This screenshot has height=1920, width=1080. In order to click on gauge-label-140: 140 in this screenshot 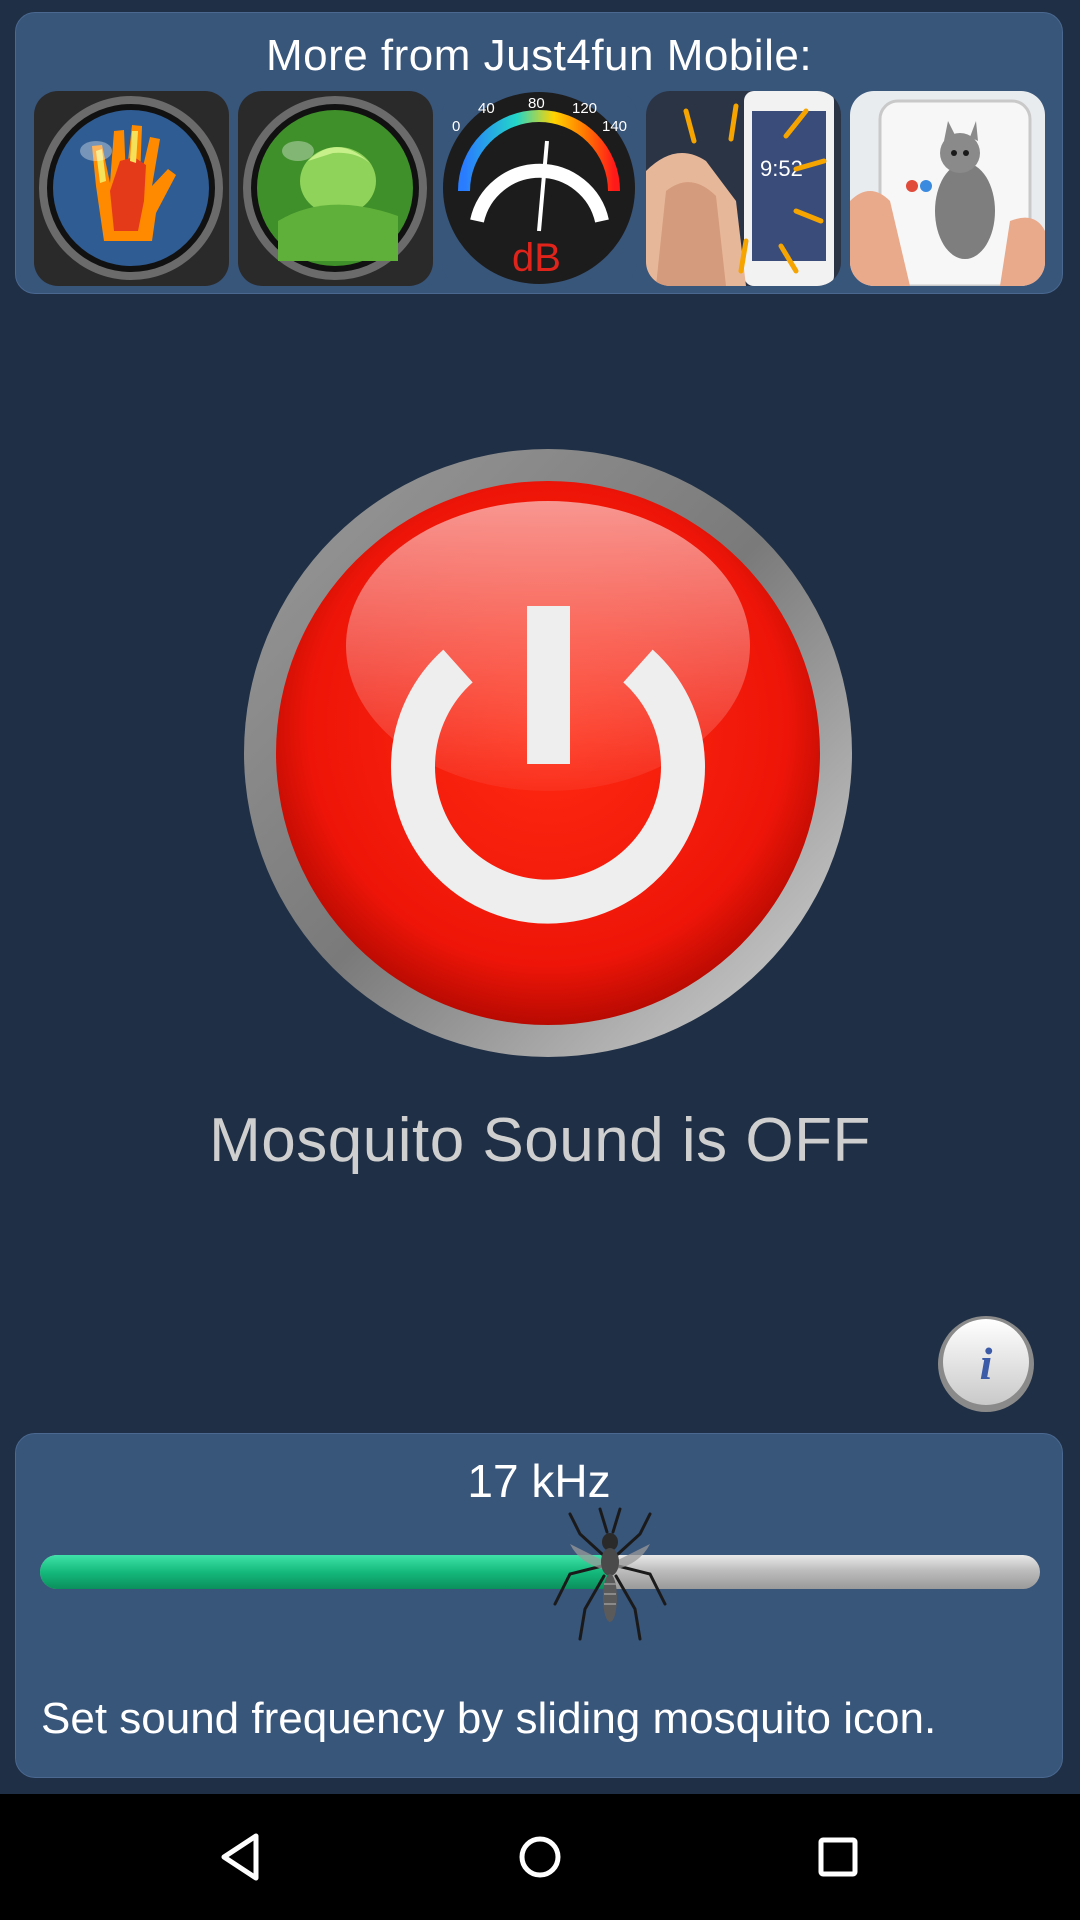, I will do `click(614, 126)`.